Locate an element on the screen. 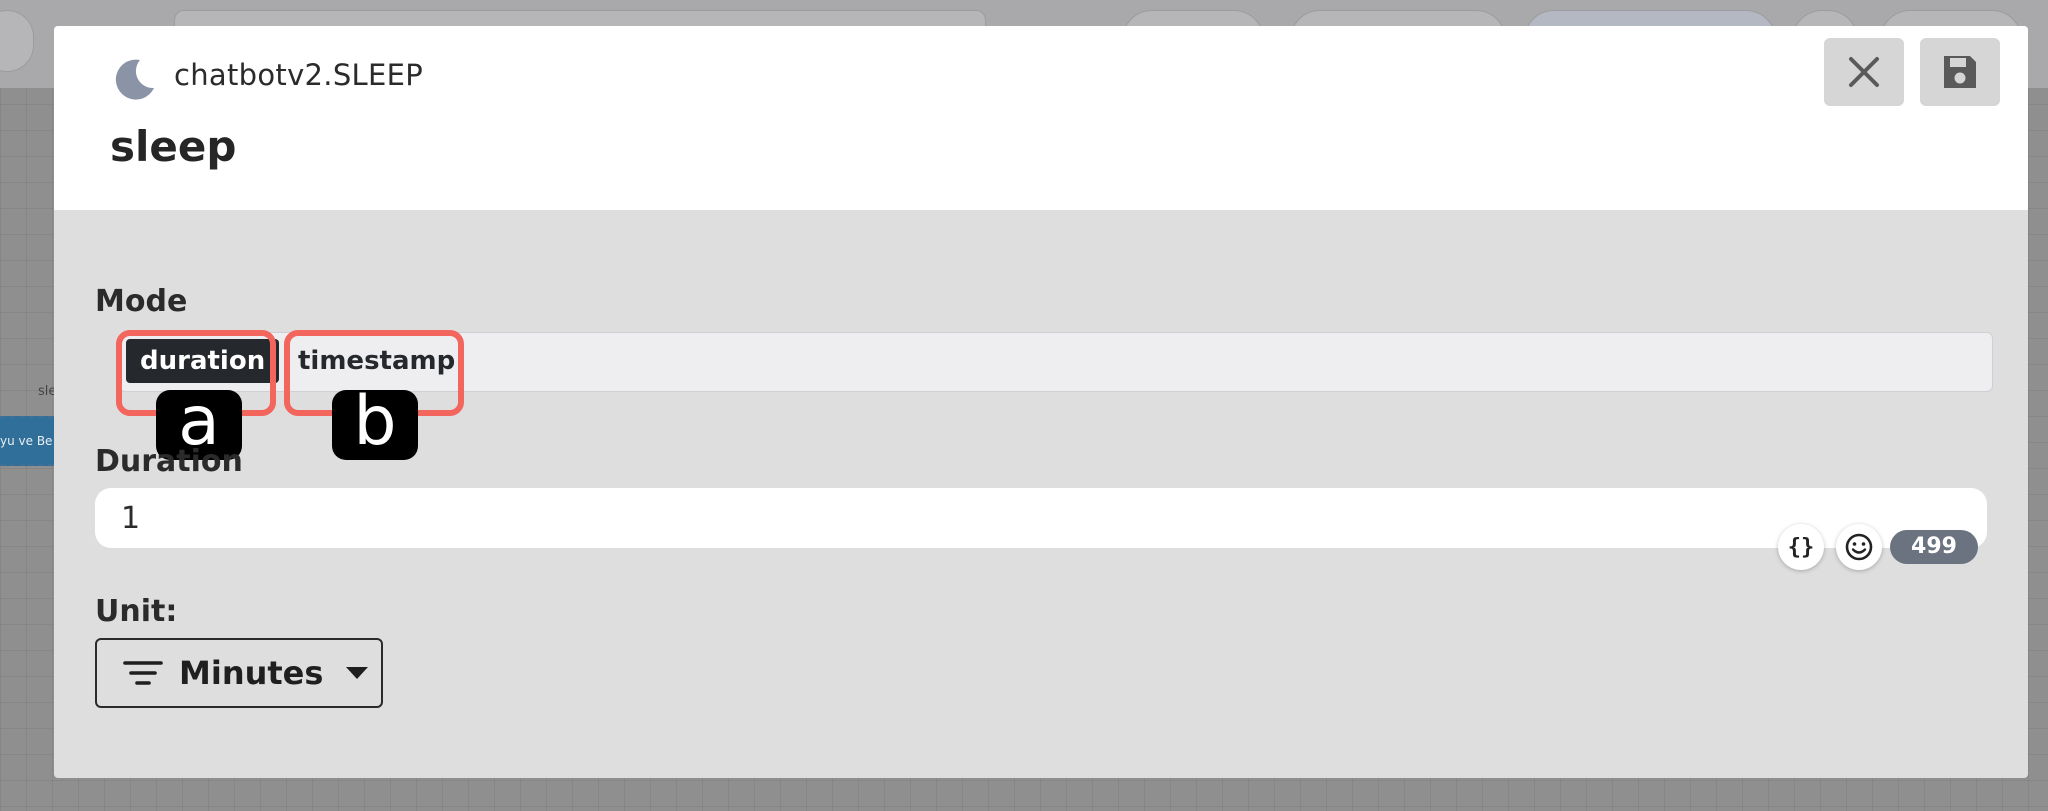 Image resolution: width=2048 pixels, height=811 pixels. close-icon is located at coordinates (1864, 72).